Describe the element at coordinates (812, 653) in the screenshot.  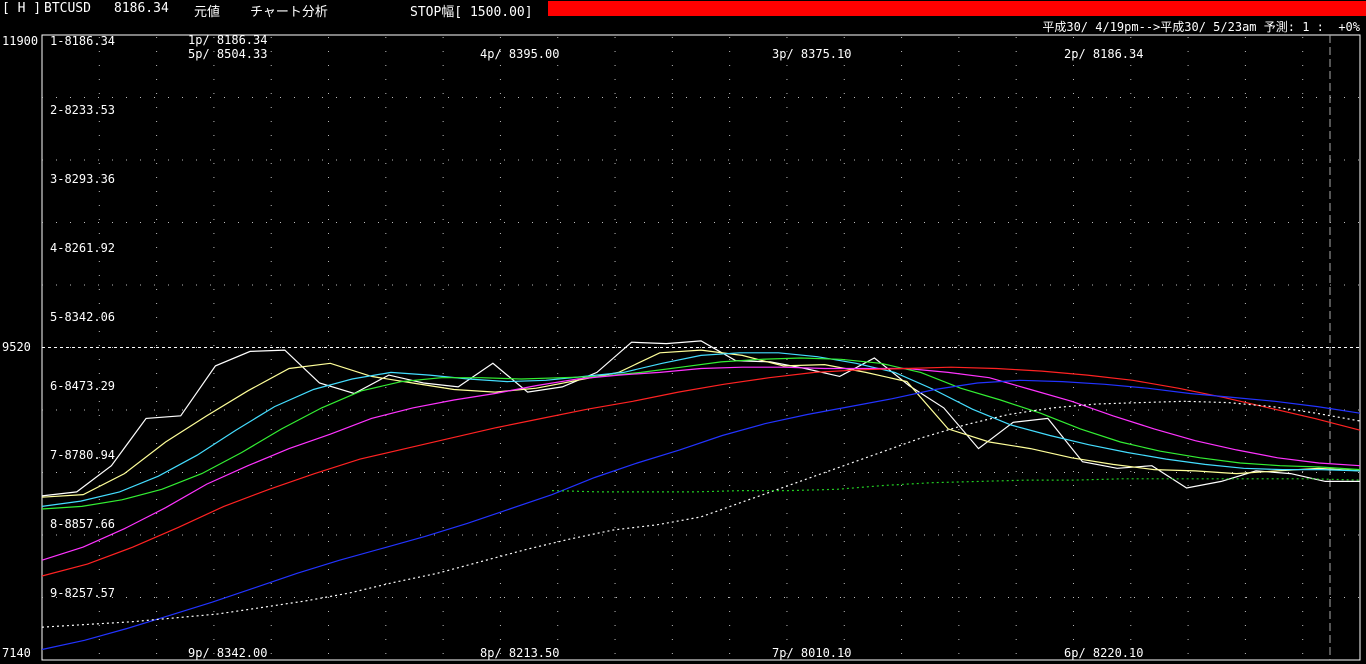
I see `bottom-label: 7p/ 8010.10` at that location.